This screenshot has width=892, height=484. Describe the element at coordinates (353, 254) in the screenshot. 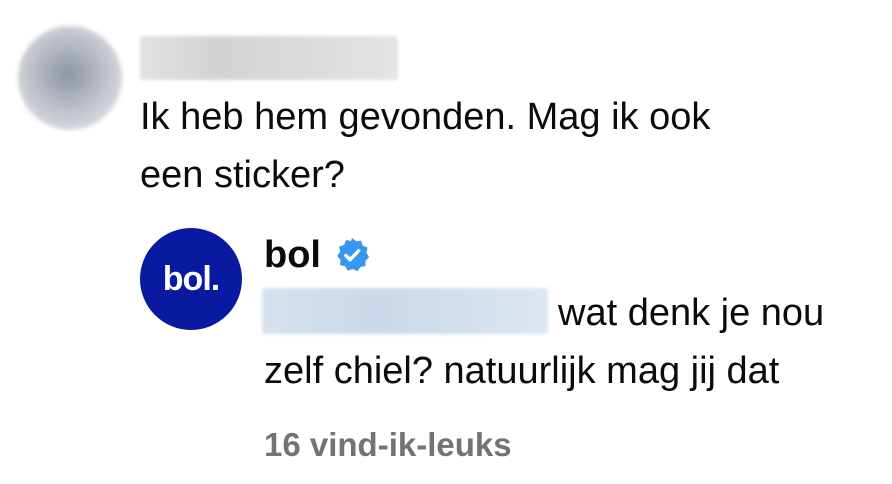

I see `verified-badge-icon` at that location.